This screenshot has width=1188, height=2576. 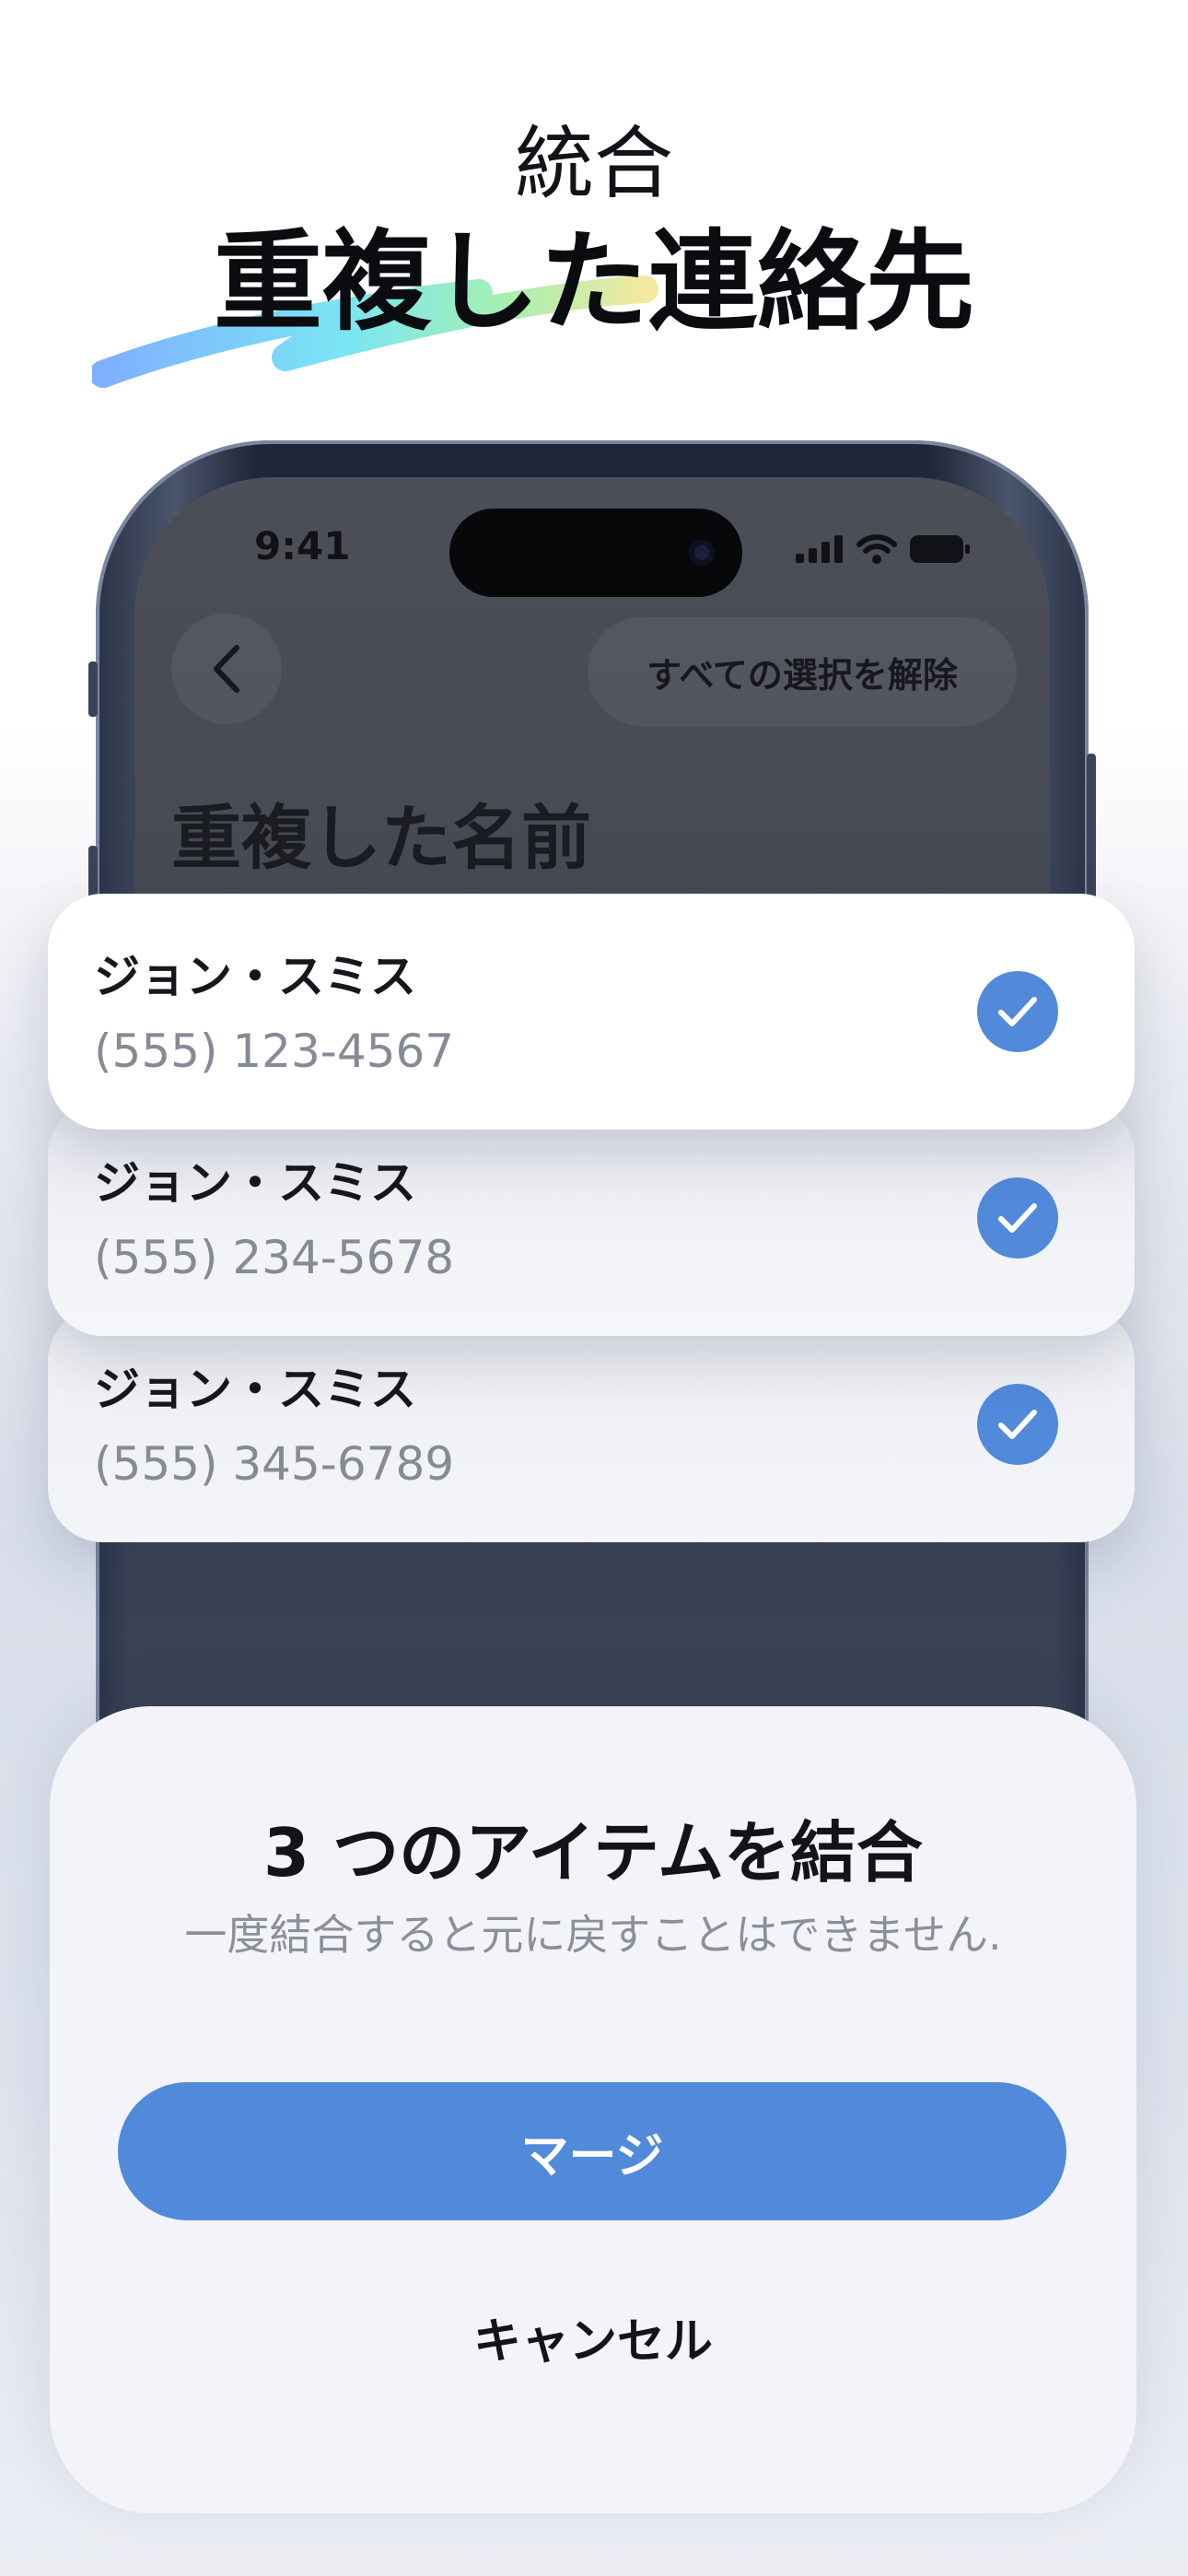 I want to click on front-camera, so click(x=702, y=553).